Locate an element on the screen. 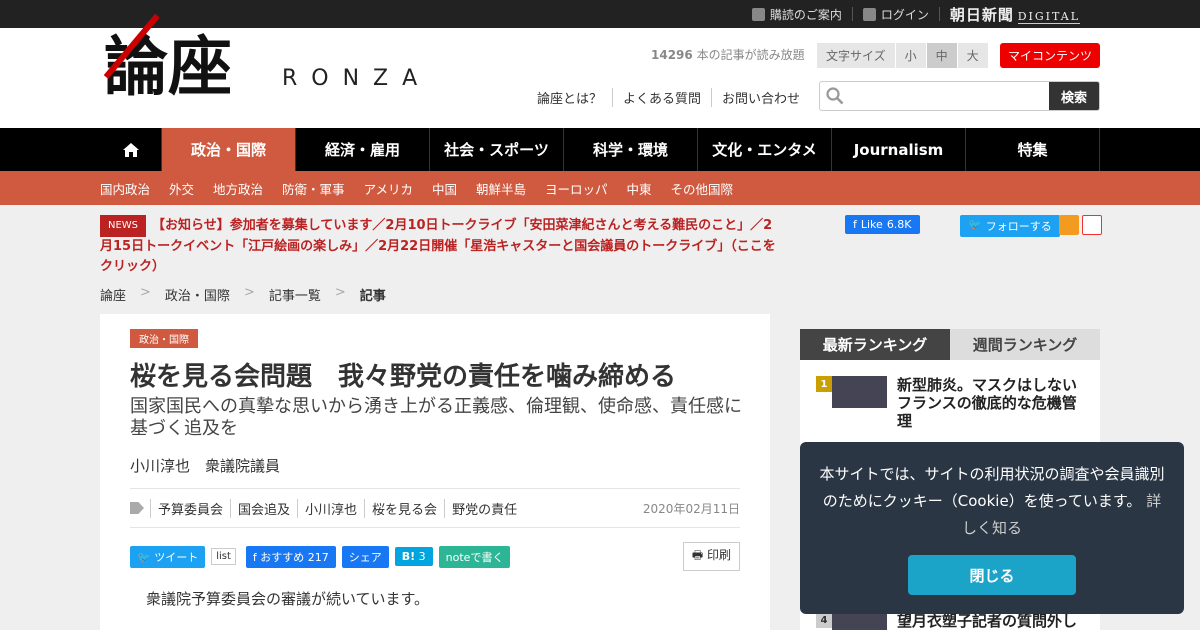  subnav-item: 地方政治 is located at coordinates (238, 188).